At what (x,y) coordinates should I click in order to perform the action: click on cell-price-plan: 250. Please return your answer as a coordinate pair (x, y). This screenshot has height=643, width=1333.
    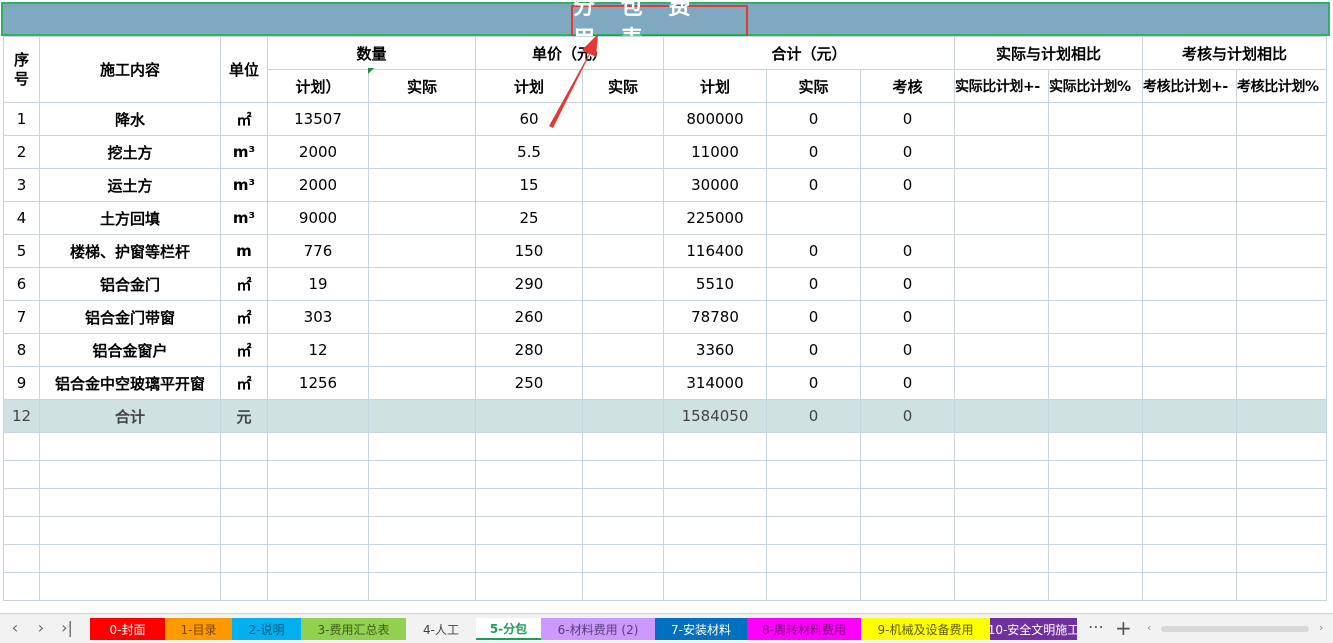
    Looking at the image, I should click on (529, 383).